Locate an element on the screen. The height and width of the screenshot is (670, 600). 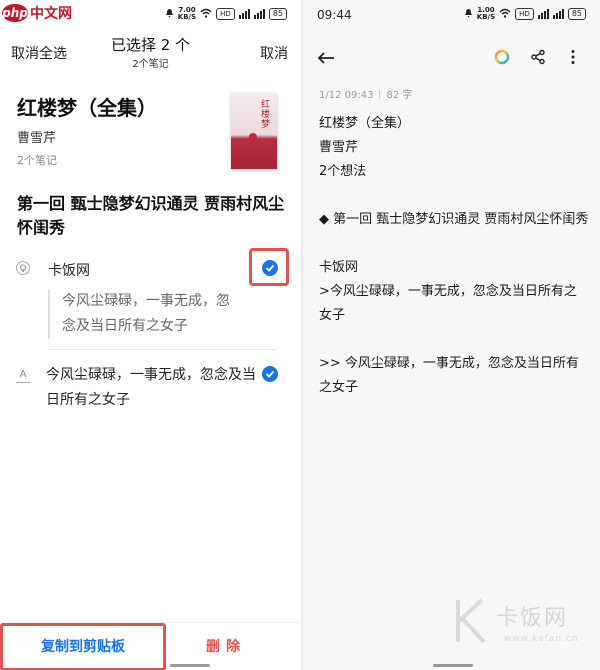
bottom-action-bar: 复制到剪贴板 删除 is located at coordinates (150, 646).